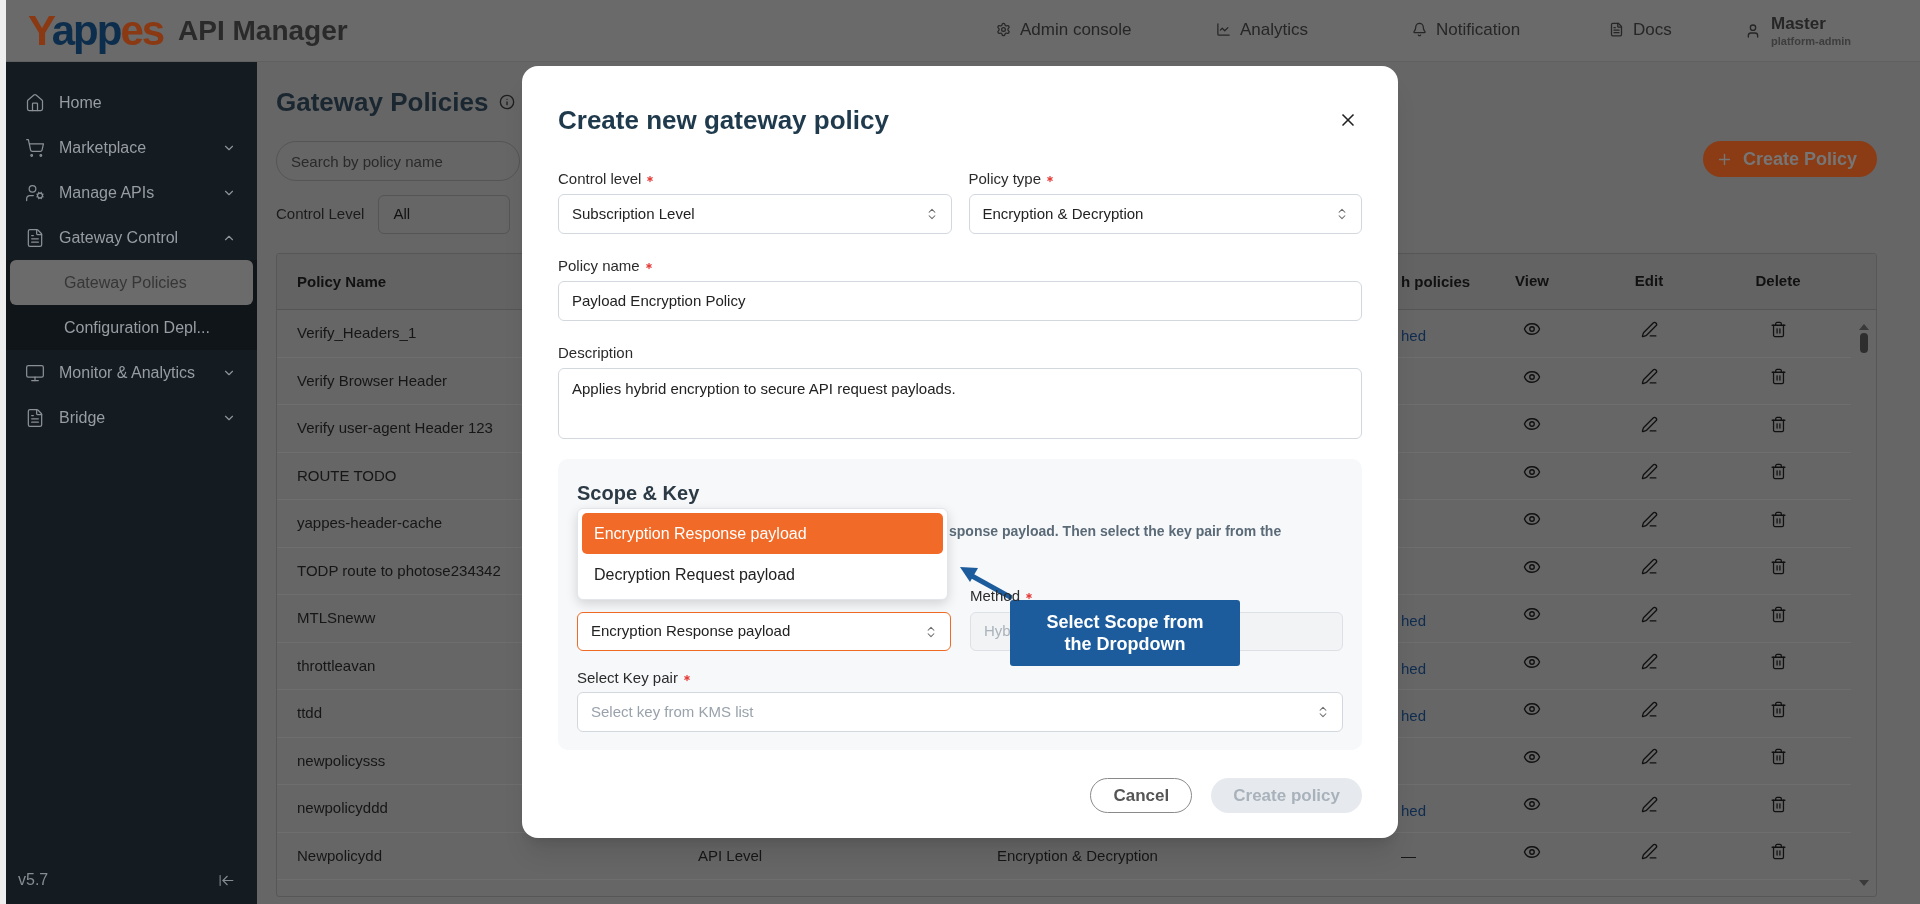 This screenshot has height=904, width=1920. Describe the element at coordinates (1436, 281) in the screenshot. I see `column-header: h policies` at that location.